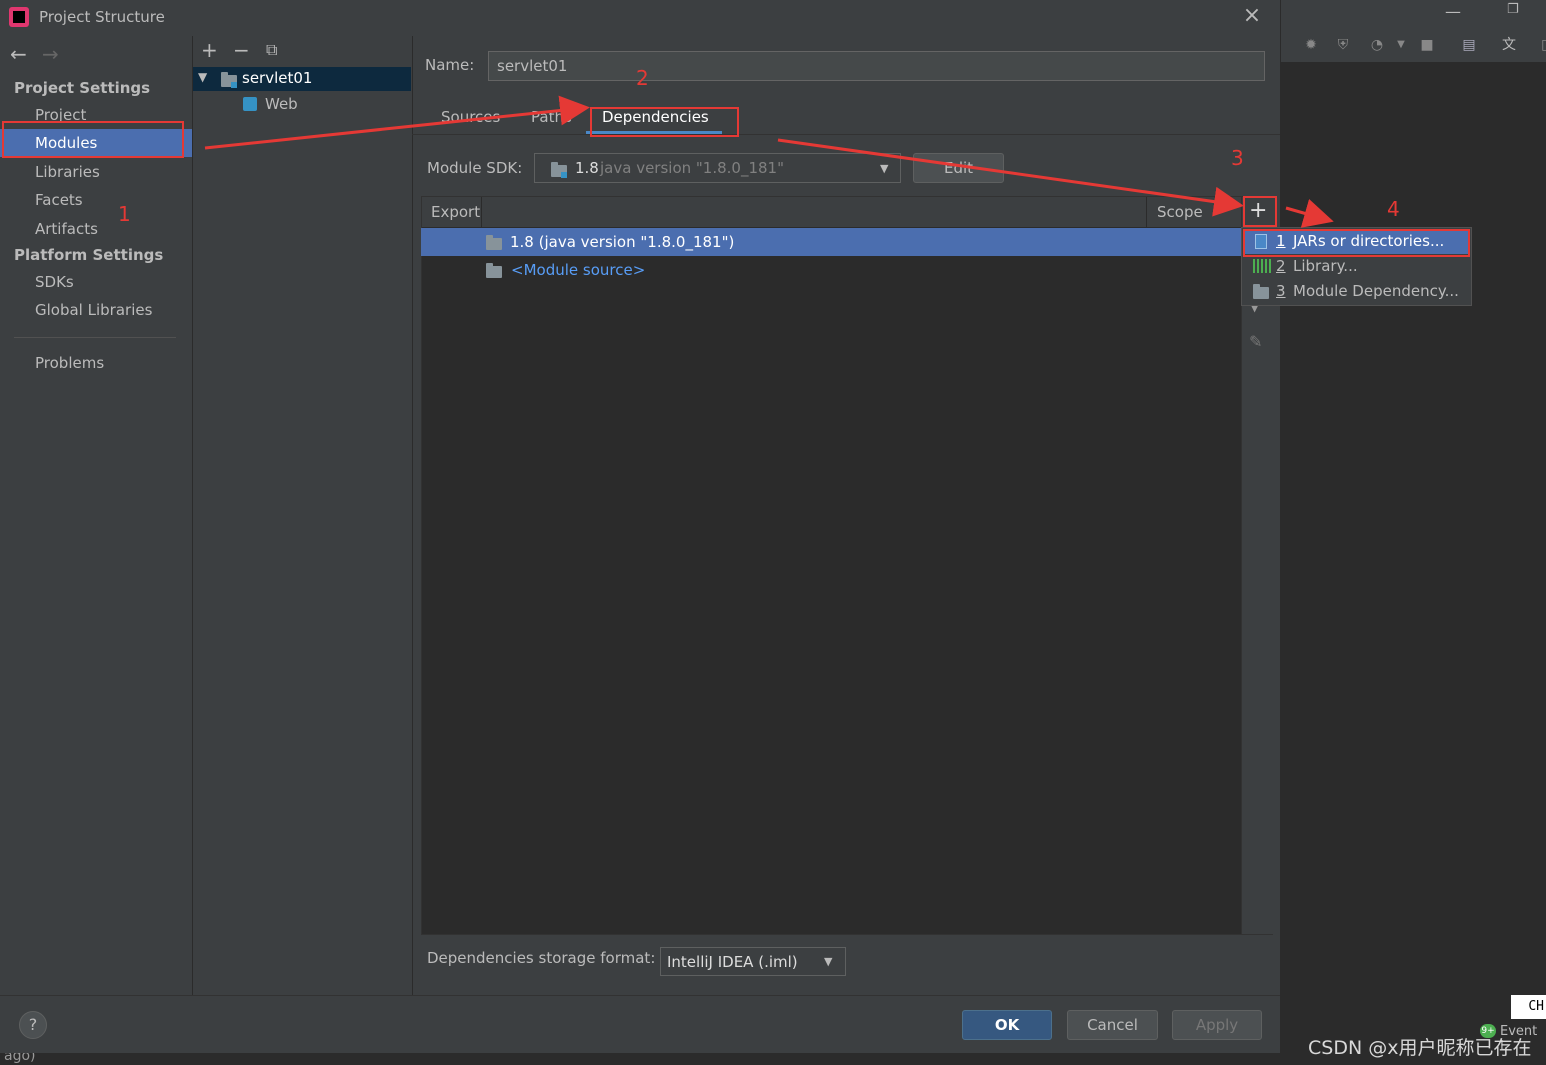 Image resolution: width=1546 pixels, height=1065 pixels. Describe the element at coordinates (397, 122) in the screenshot. I see `arrow-to-dependencies` at that location.